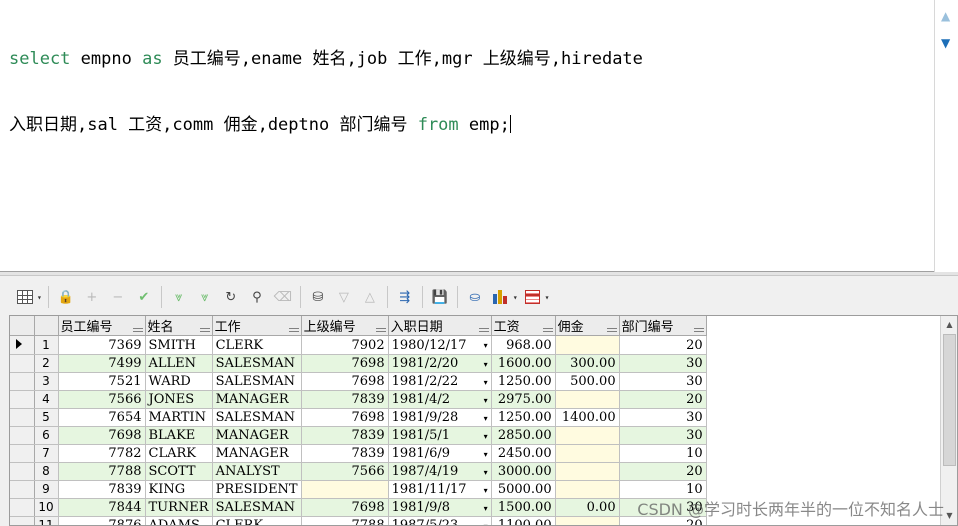 This screenshot has height=526, width=958. What do you see at coordinates (440, 507) in the screenshot?
I see `cell-hiredate: 1981/9/8 ▾` at bounding box center [440, 507].